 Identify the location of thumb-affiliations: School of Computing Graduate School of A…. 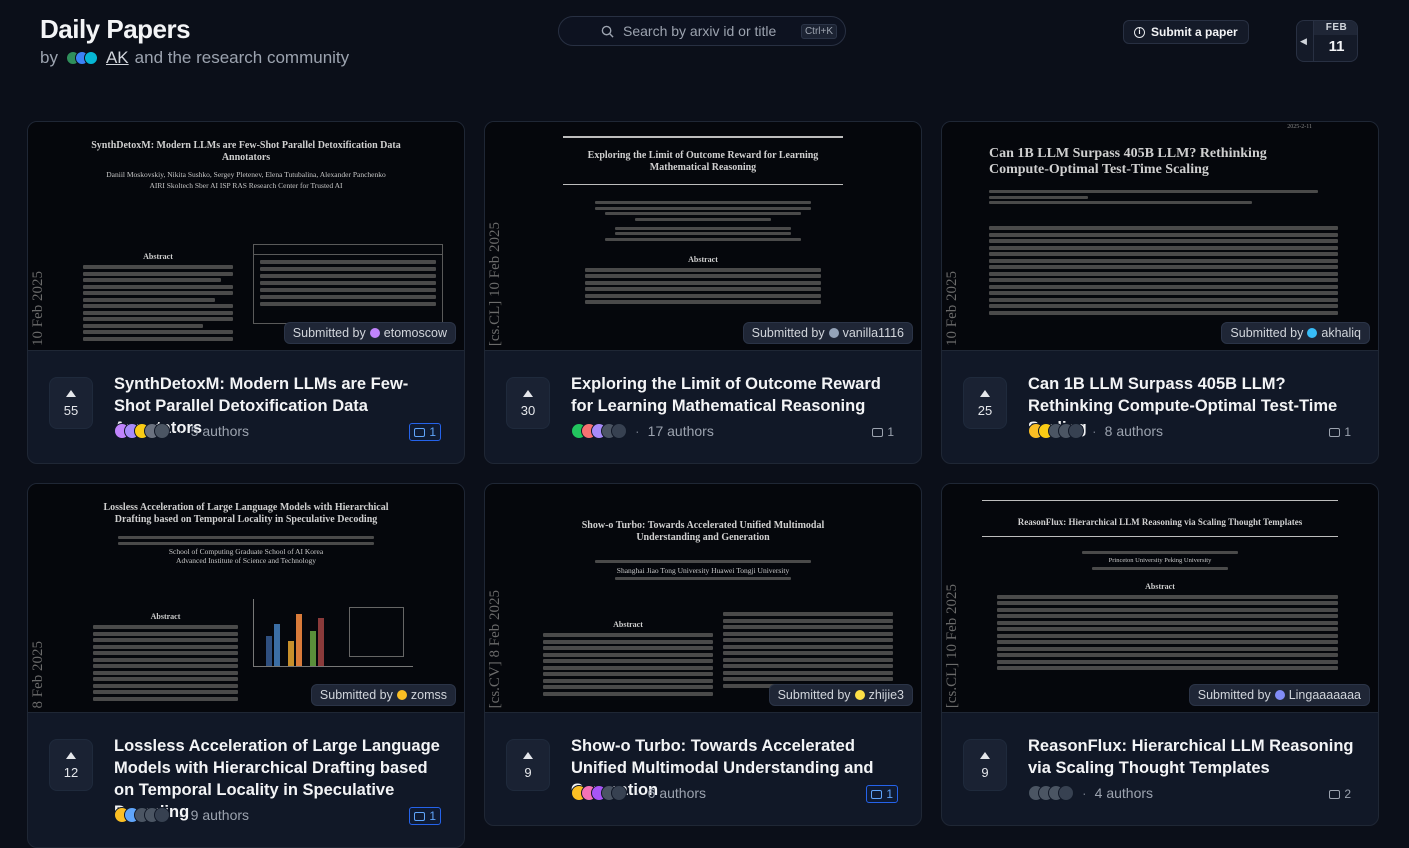
(246, 556).